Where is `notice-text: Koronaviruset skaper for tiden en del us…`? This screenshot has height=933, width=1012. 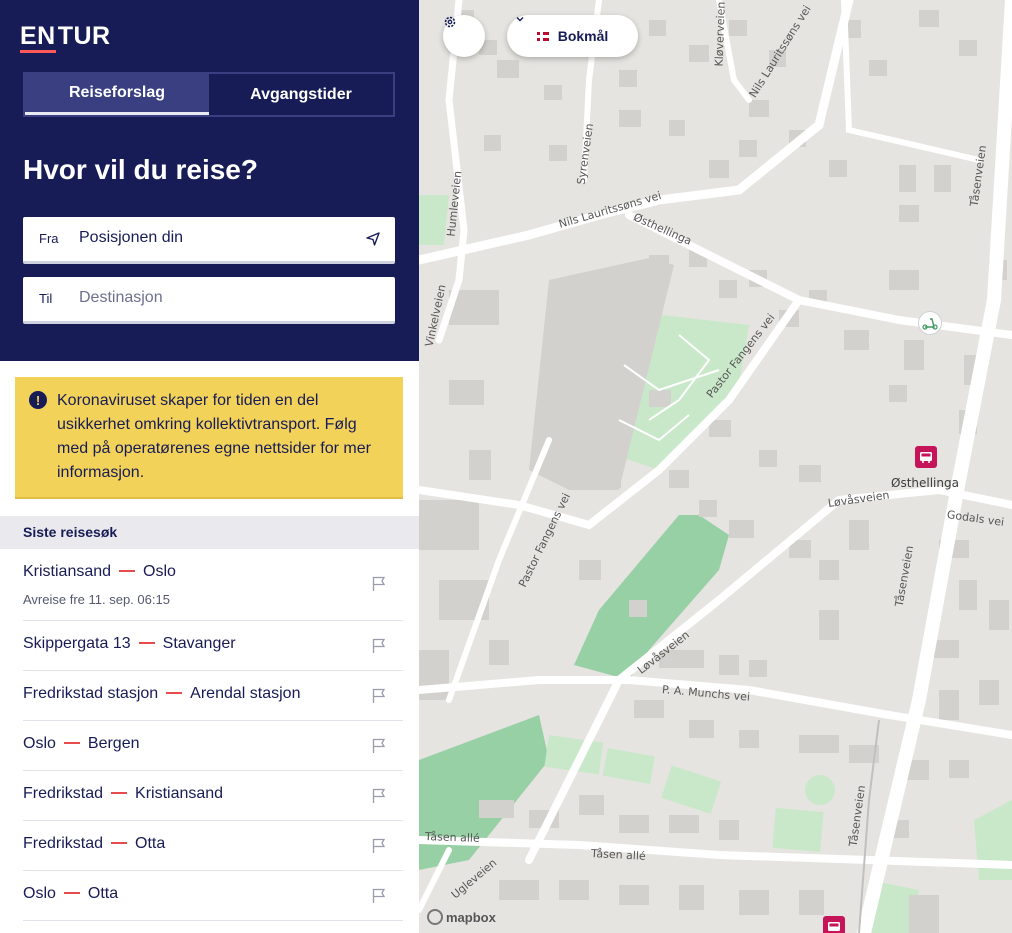 notice-text: Koronaviruset skaper for tiden en del us… is located at coordinates (214, 436).